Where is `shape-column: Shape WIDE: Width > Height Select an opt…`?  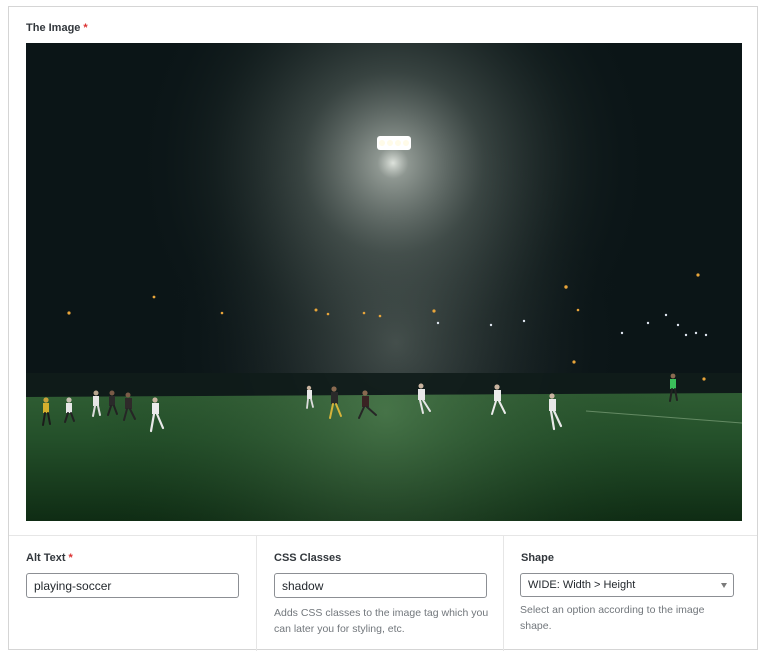
shape-column: Shape WIDE: Width > Height Select an opt… is located at coordinates (630, 593).